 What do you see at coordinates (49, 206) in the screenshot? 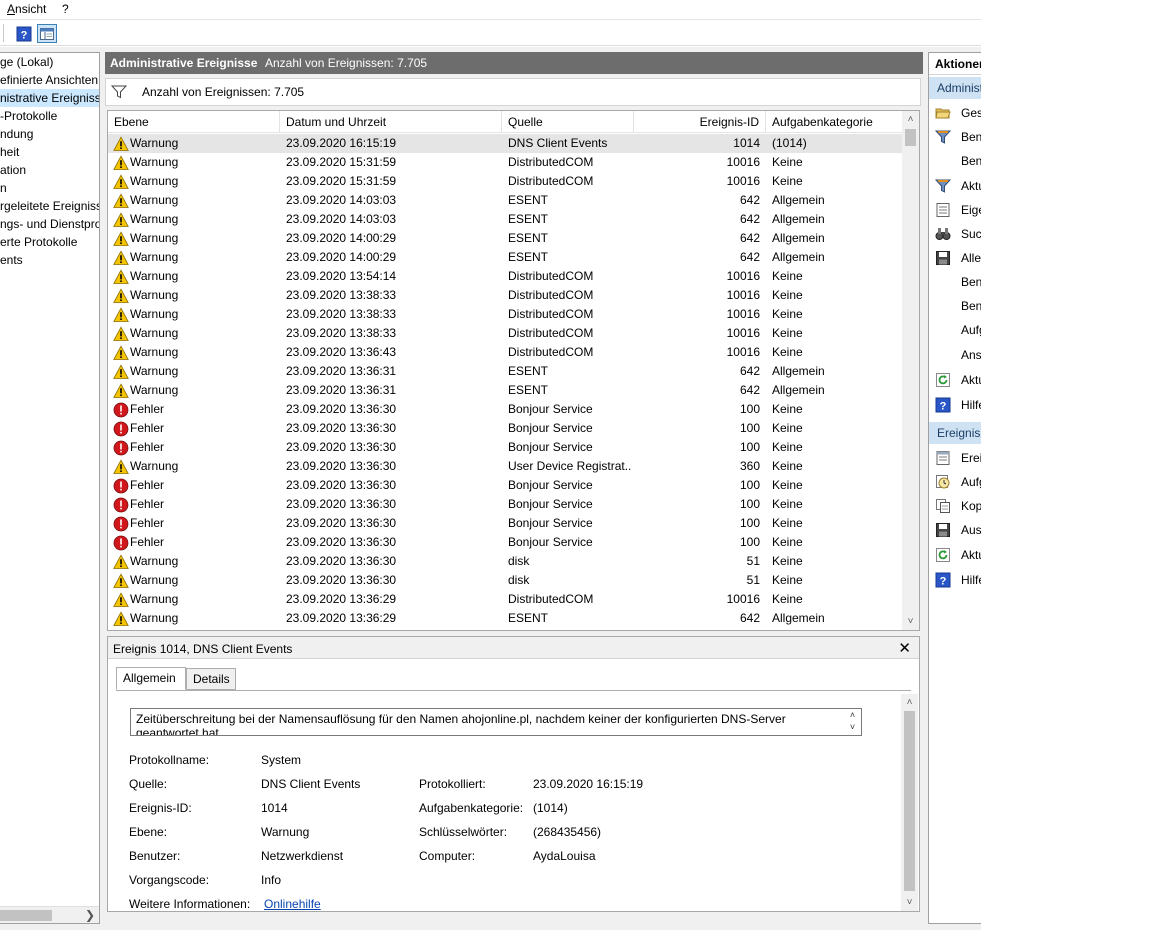
I see `tree-item: rgeleitete Ereignisse` at bounding box center [49, 206].